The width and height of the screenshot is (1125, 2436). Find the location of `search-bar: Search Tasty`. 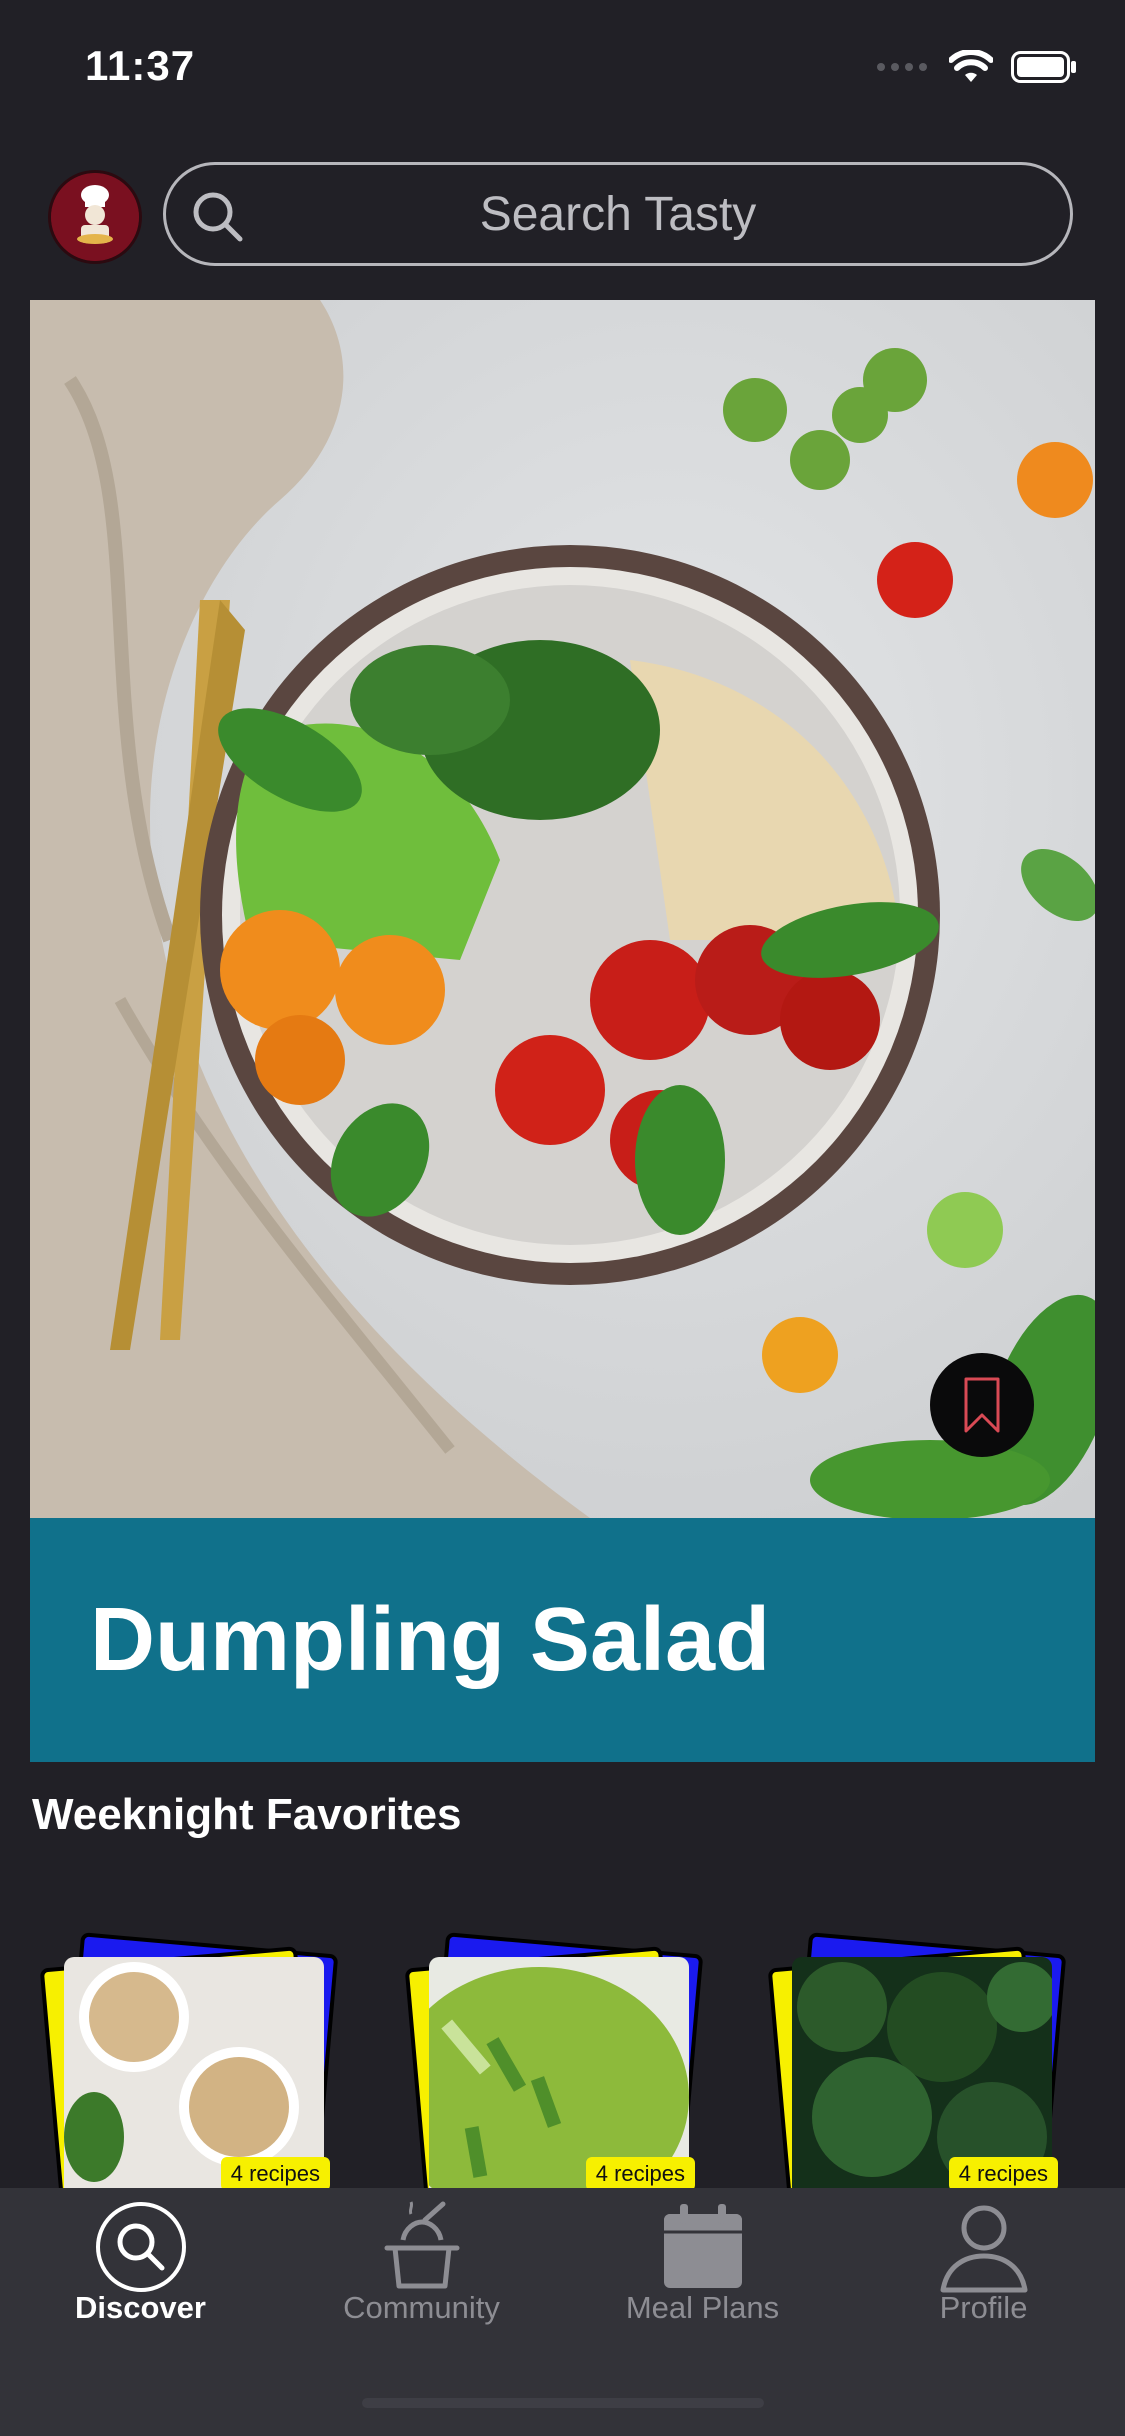

search-bar: Search Tasty is located at coordinates (618, 214).